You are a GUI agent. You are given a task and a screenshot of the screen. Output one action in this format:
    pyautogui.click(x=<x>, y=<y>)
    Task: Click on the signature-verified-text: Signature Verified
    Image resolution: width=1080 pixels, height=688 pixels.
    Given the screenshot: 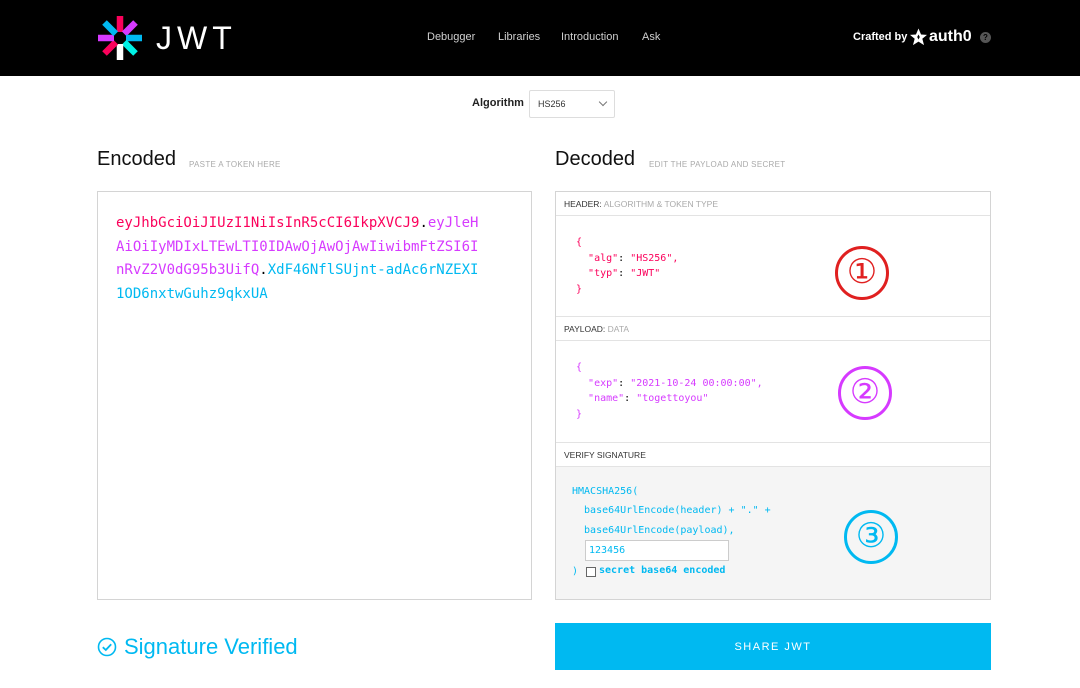 What is the action you would take?
    pyautogui.click(x=211, y=646)
    